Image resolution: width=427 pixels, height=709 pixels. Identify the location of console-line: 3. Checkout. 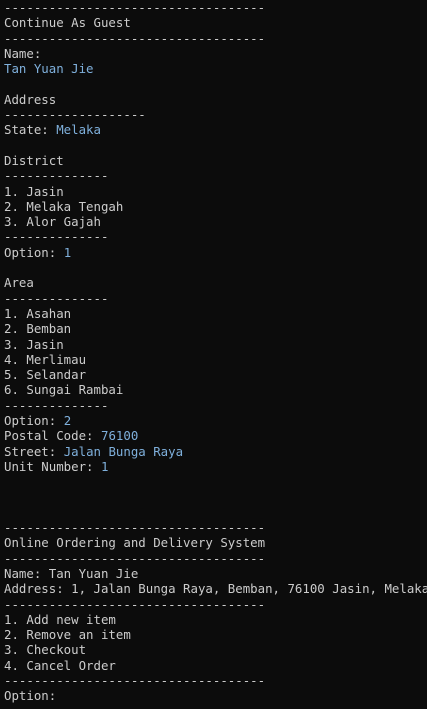
(215, 649).